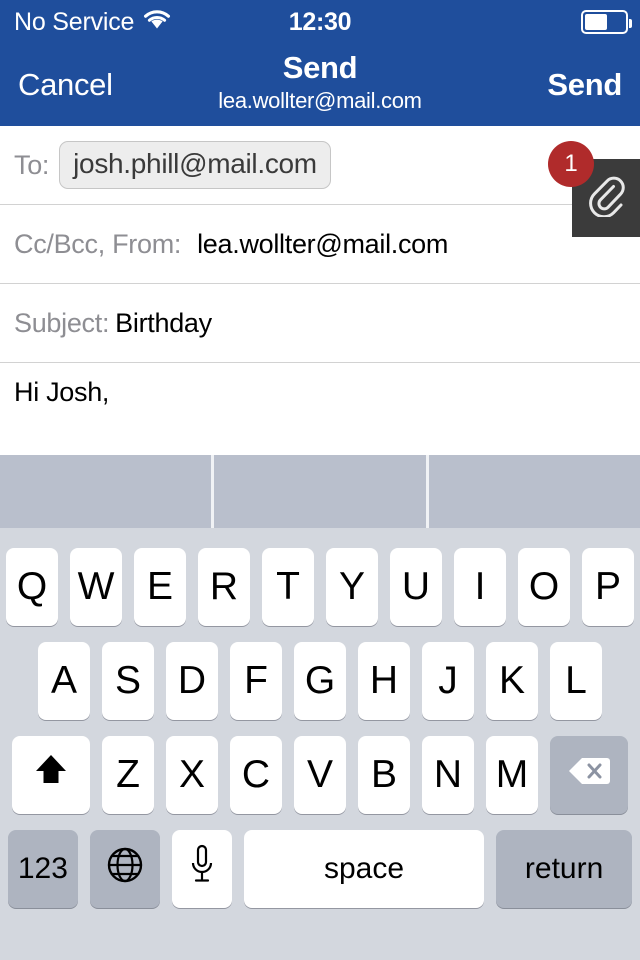 The height and width of the screenshot is (960, 640). Describe the element at coordinates (596, 22) in the screenshot. I see `battery-fill` at that location.